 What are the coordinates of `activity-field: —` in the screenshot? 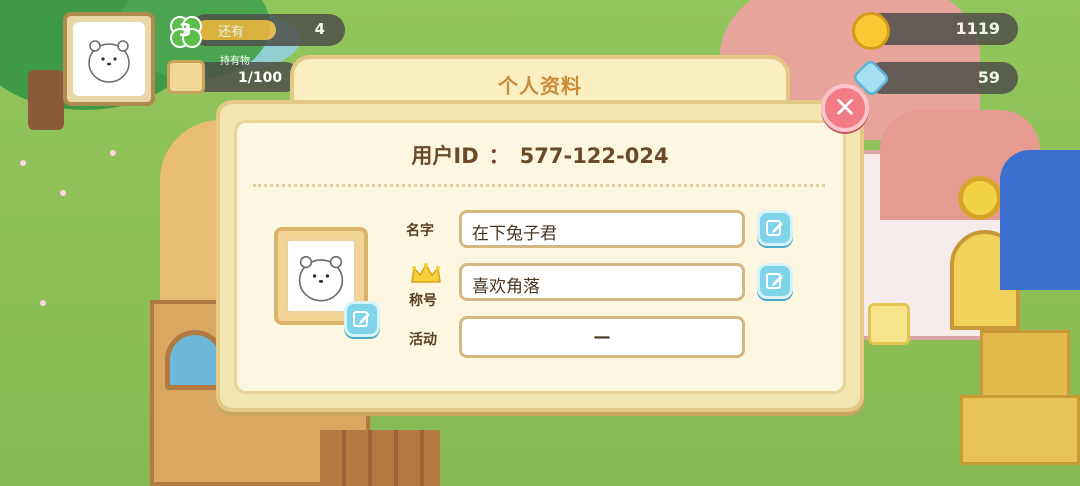 It's located at (602, 337).